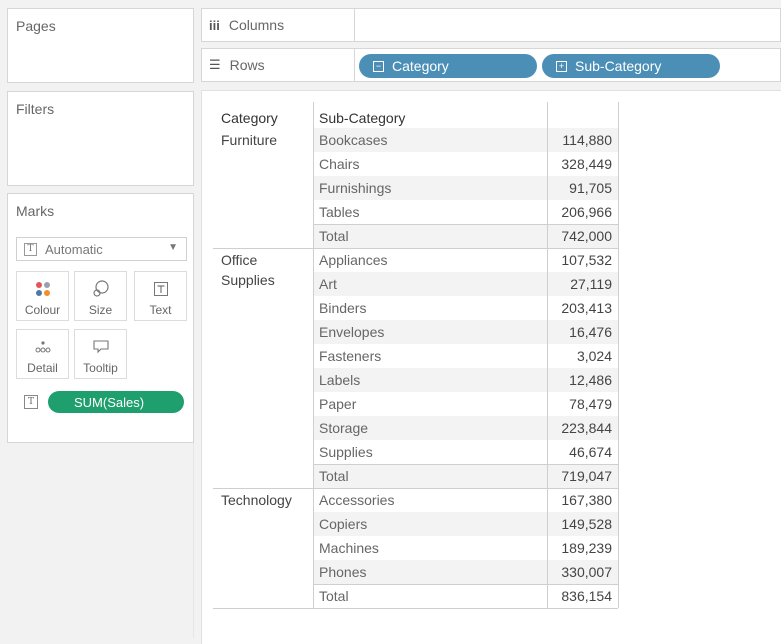 The height and width of the screenshot is (644, 781). What do you see at coordinates (590, 452) in the screenshot?
I see `sales-value: 46,674` at bounding box center [590, 452].